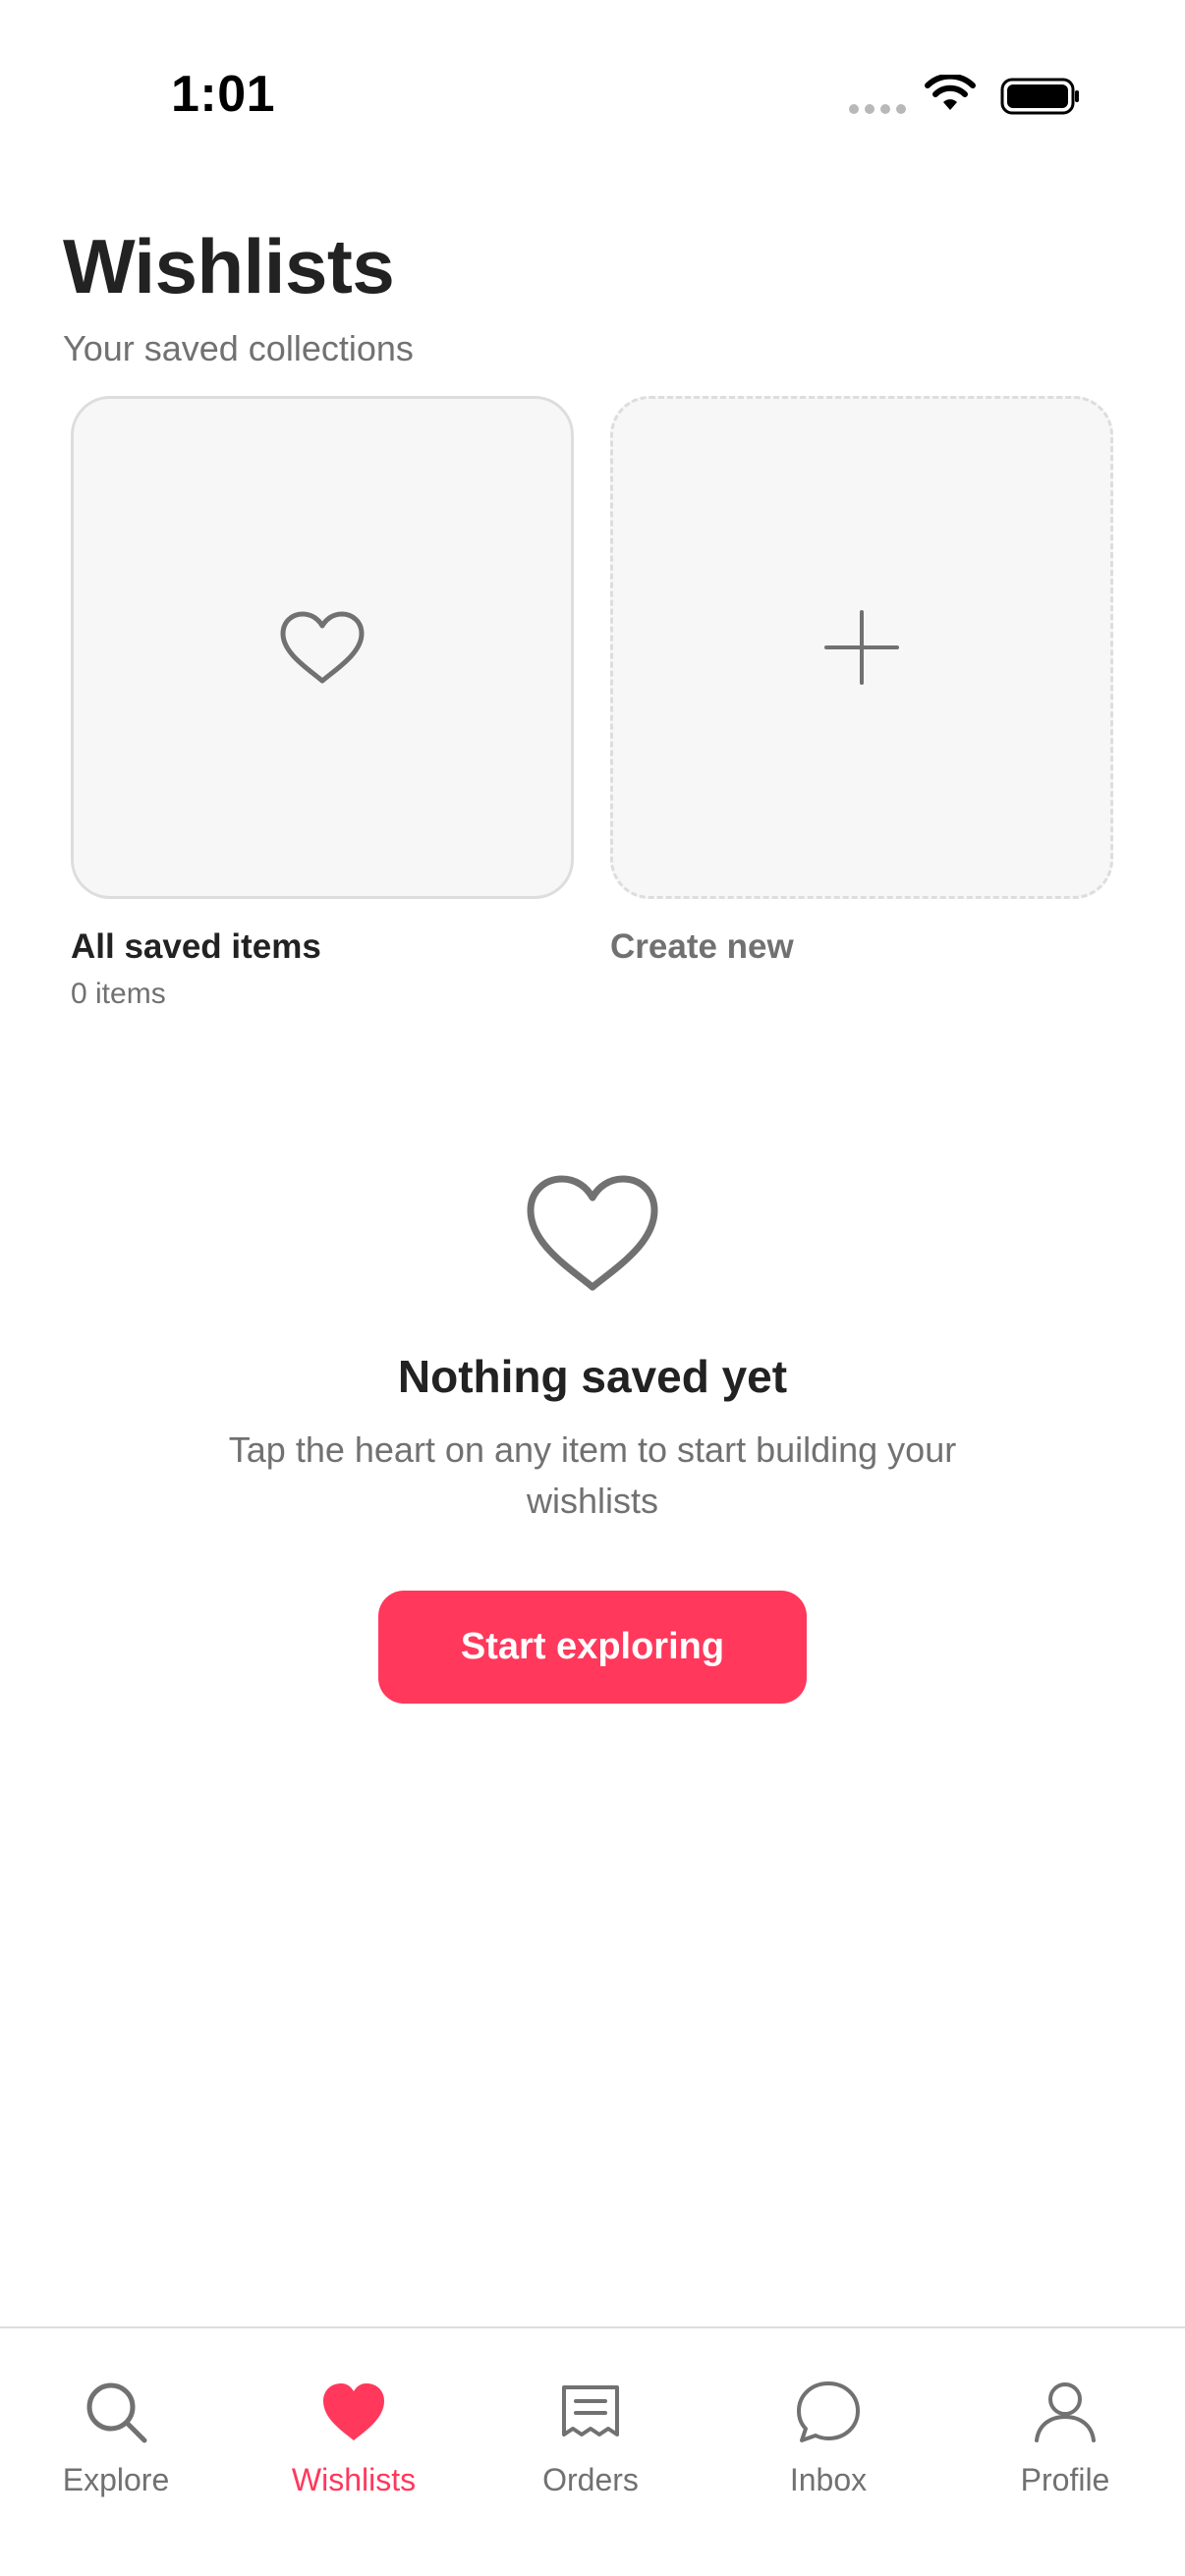  What do you see at coordinates (224, 94) in the screenshot?
I see `status-time: 1:01` at bounding box center [224, 94].